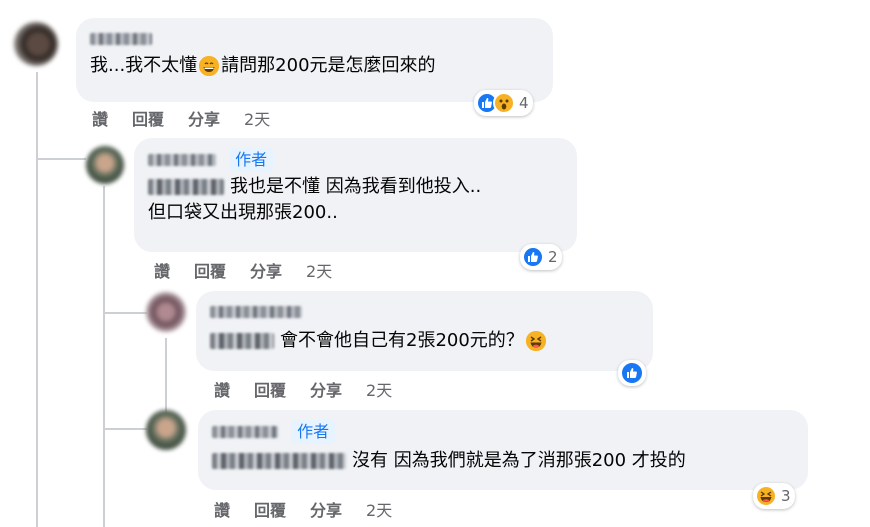  I want to click on reaction-summary, so click(632, 373).